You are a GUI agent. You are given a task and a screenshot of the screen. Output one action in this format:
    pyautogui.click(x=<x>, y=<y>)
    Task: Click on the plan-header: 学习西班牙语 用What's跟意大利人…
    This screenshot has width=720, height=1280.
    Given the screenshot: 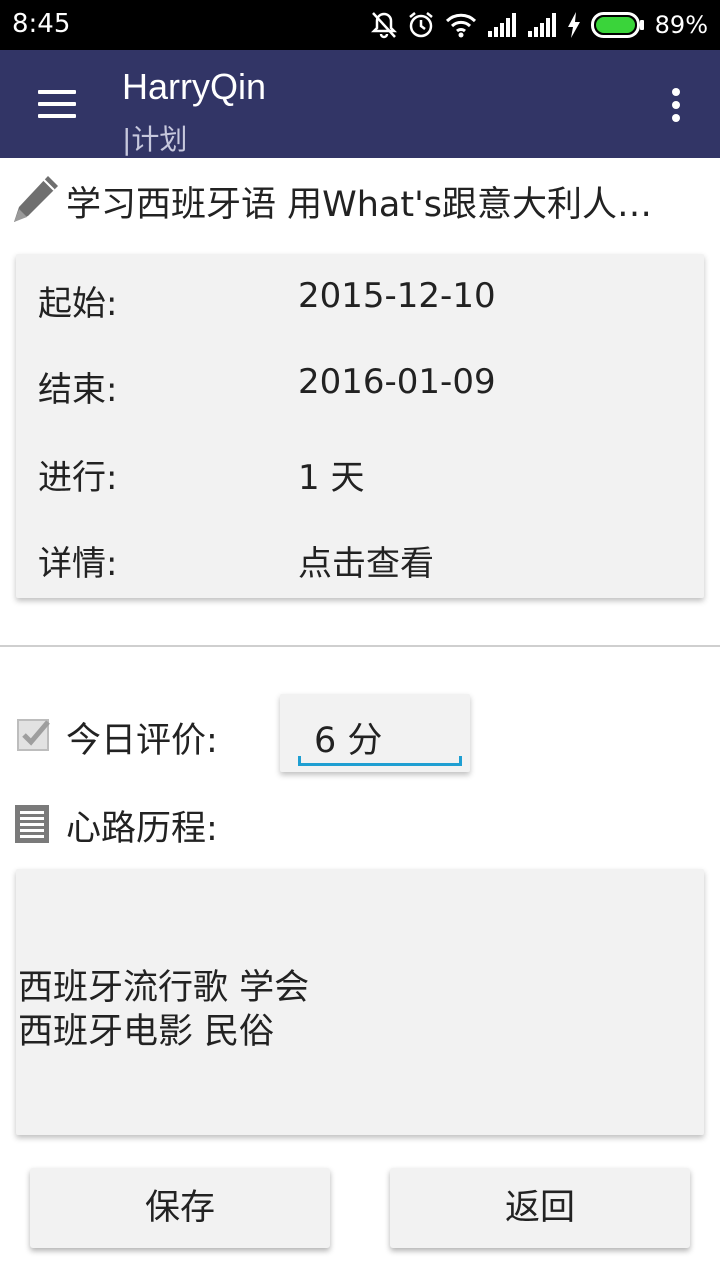 What is the action you would take?
    pyautogui.click(x=360, y=203)
    